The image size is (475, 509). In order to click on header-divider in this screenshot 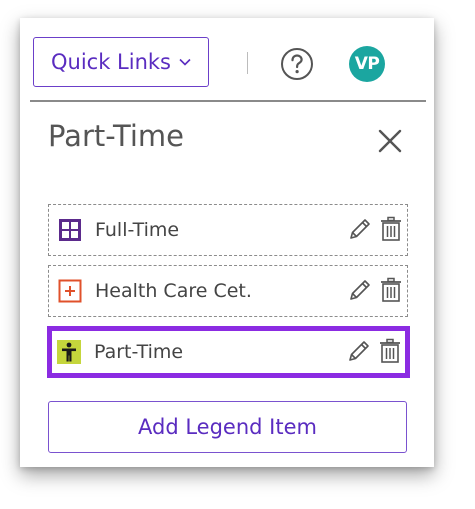, I will do `click(228, 101)`.